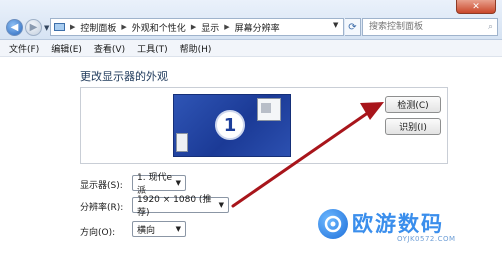 This screenshot has height=253, width=502. Describe the element at coordinates (398, 224) in the screenshot. I see `watermark-text: 欧游数码` at that location.